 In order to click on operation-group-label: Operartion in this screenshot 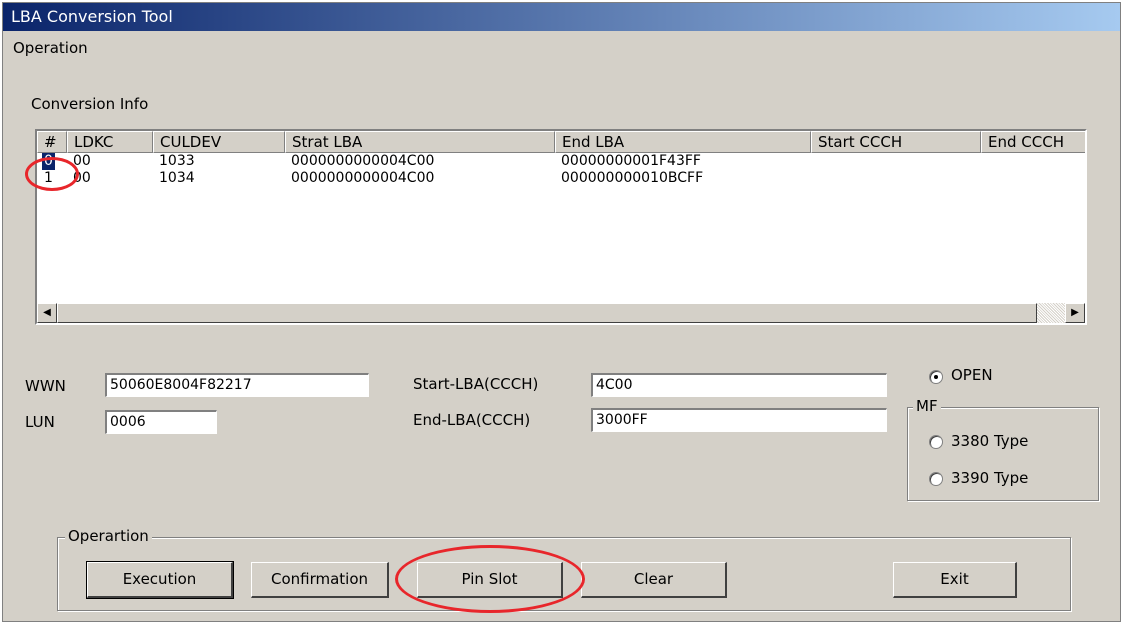, I will do `click(108, 536)`.